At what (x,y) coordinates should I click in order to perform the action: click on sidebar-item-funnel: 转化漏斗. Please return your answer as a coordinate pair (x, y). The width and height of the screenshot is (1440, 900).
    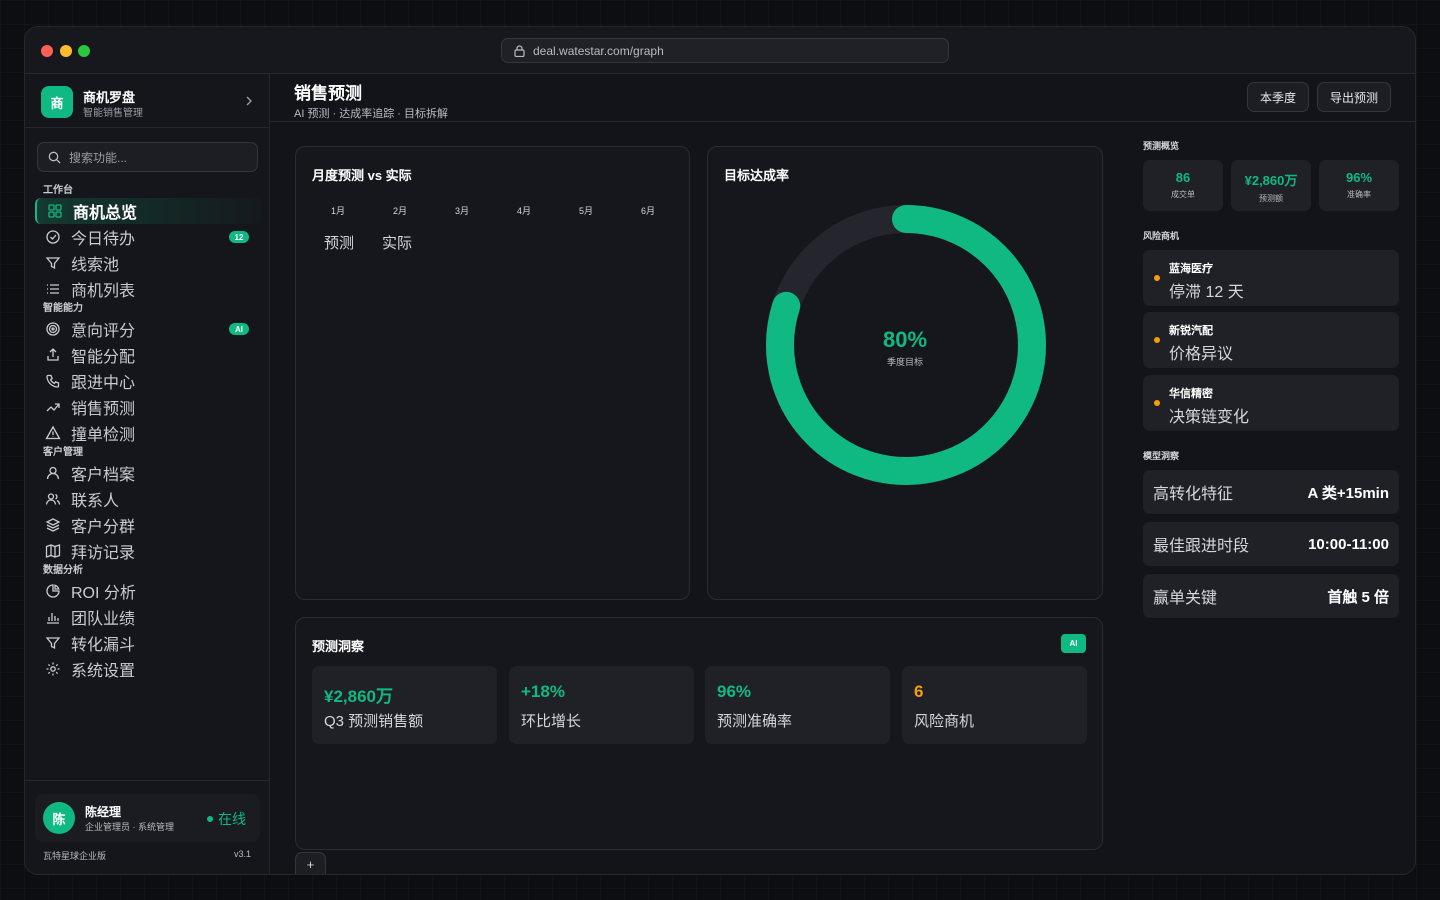
    Looking at the image, I should click on (148, 643).